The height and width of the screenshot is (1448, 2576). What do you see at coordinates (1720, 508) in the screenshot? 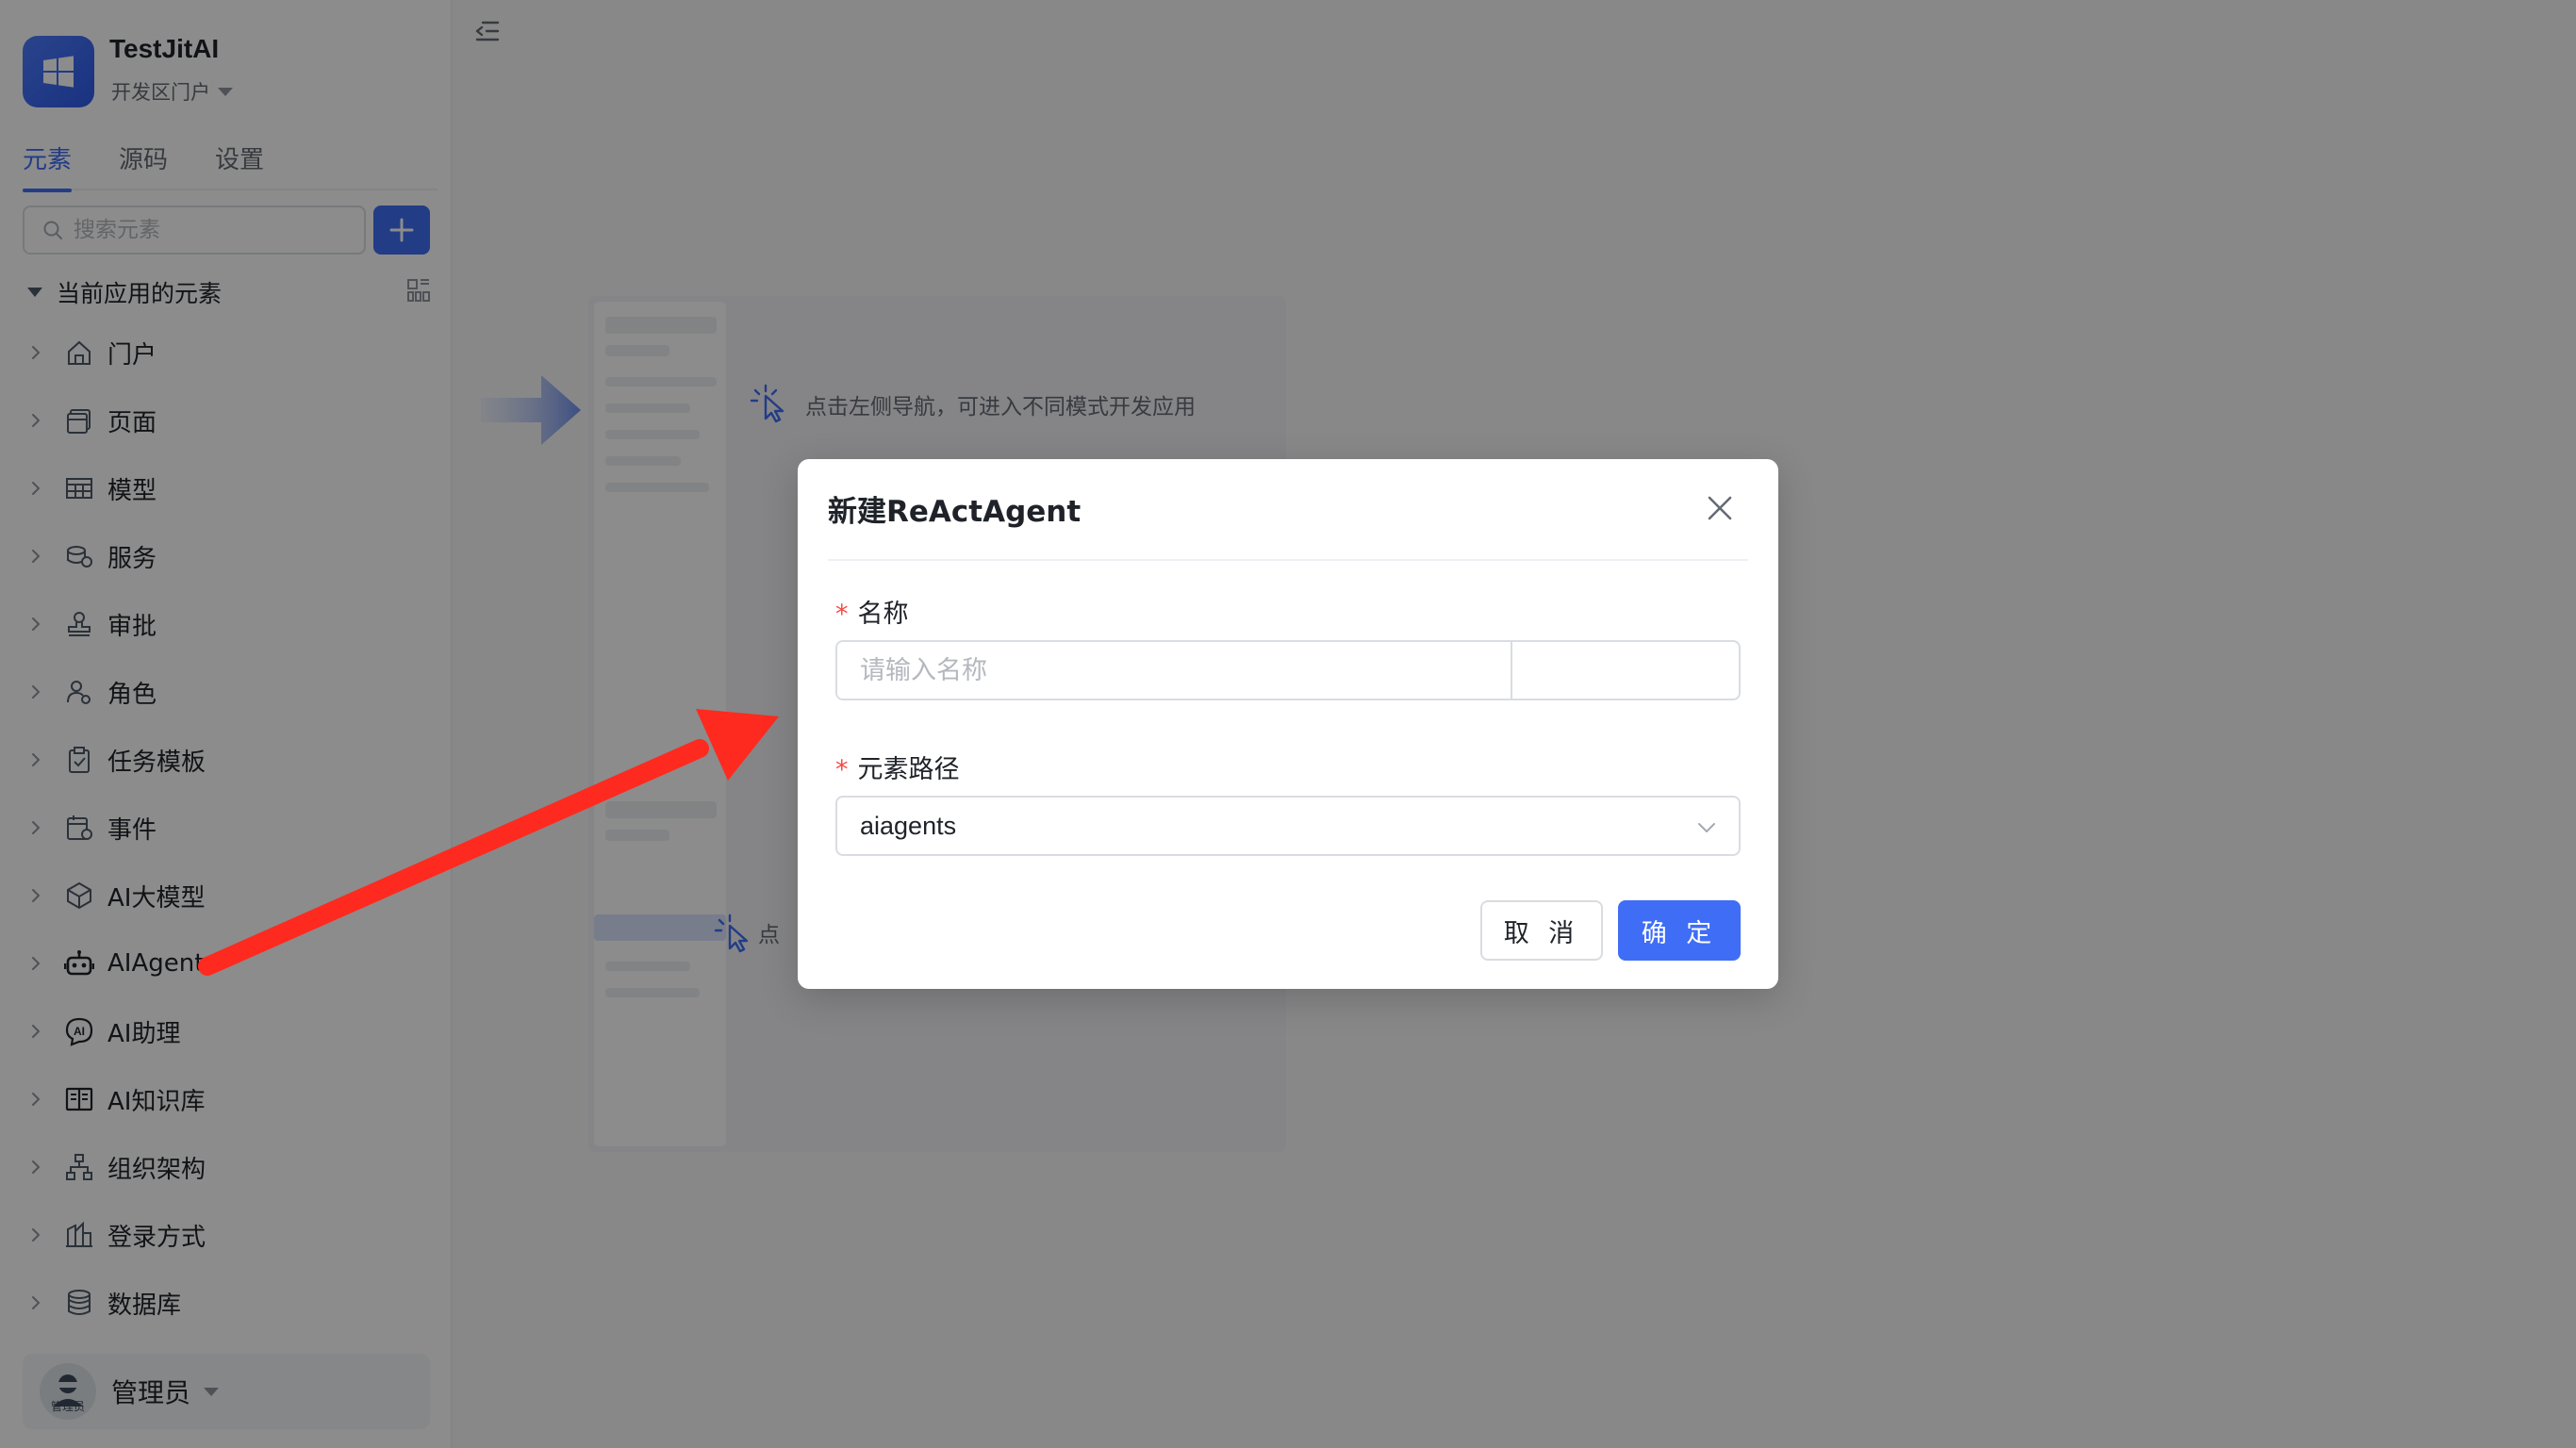
I see `close-icon` at bounding box center [1720, 508].